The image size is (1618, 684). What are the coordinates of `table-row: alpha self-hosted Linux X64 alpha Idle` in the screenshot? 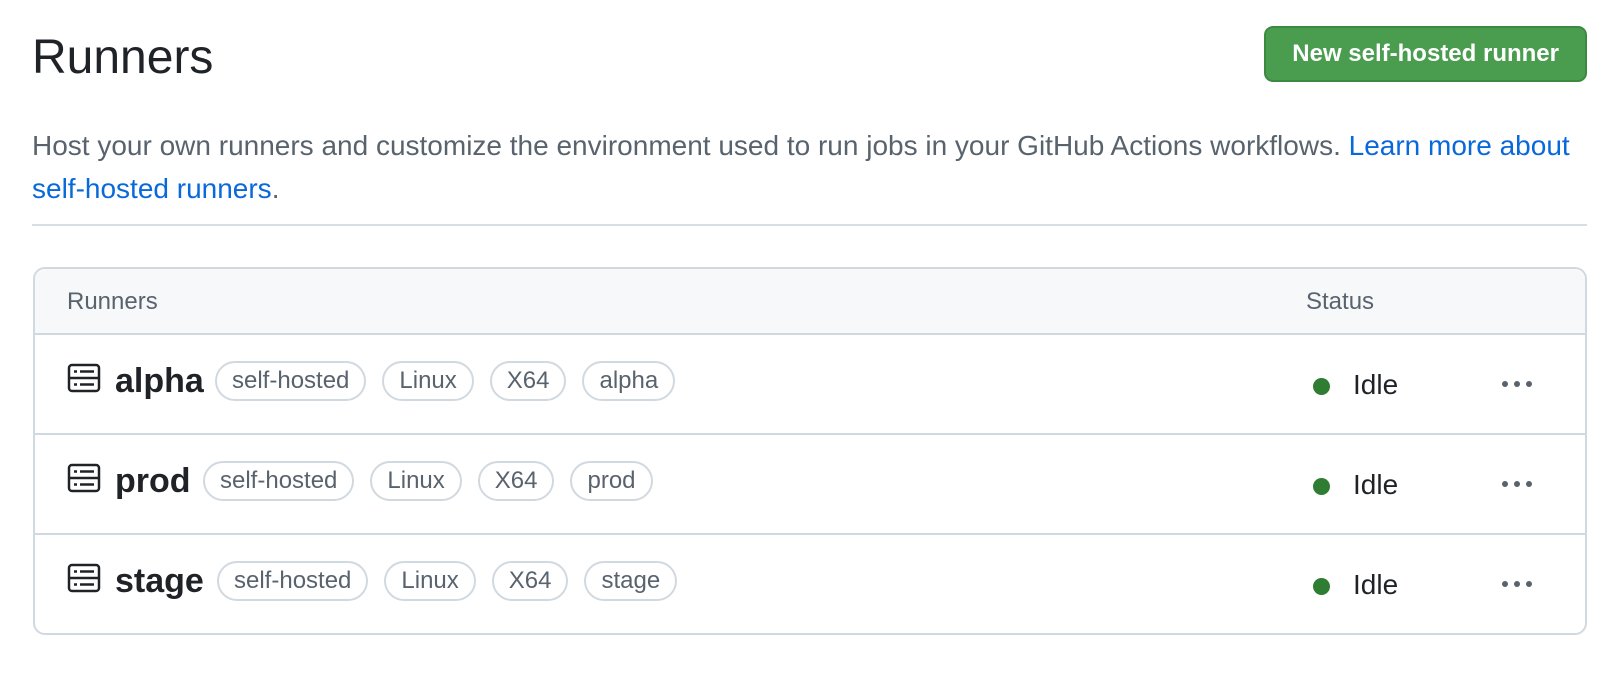 It's located at (810, 385).